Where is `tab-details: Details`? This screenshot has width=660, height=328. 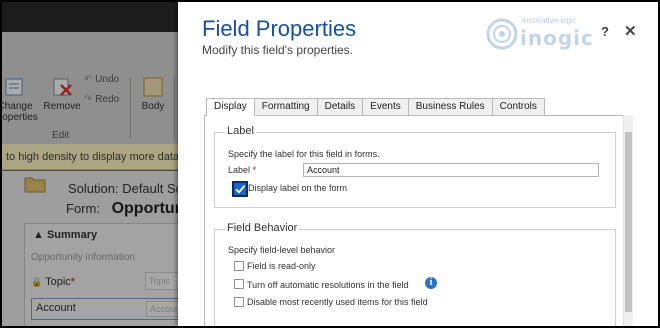
tab-details: Details is located at coordinates (340, 106).